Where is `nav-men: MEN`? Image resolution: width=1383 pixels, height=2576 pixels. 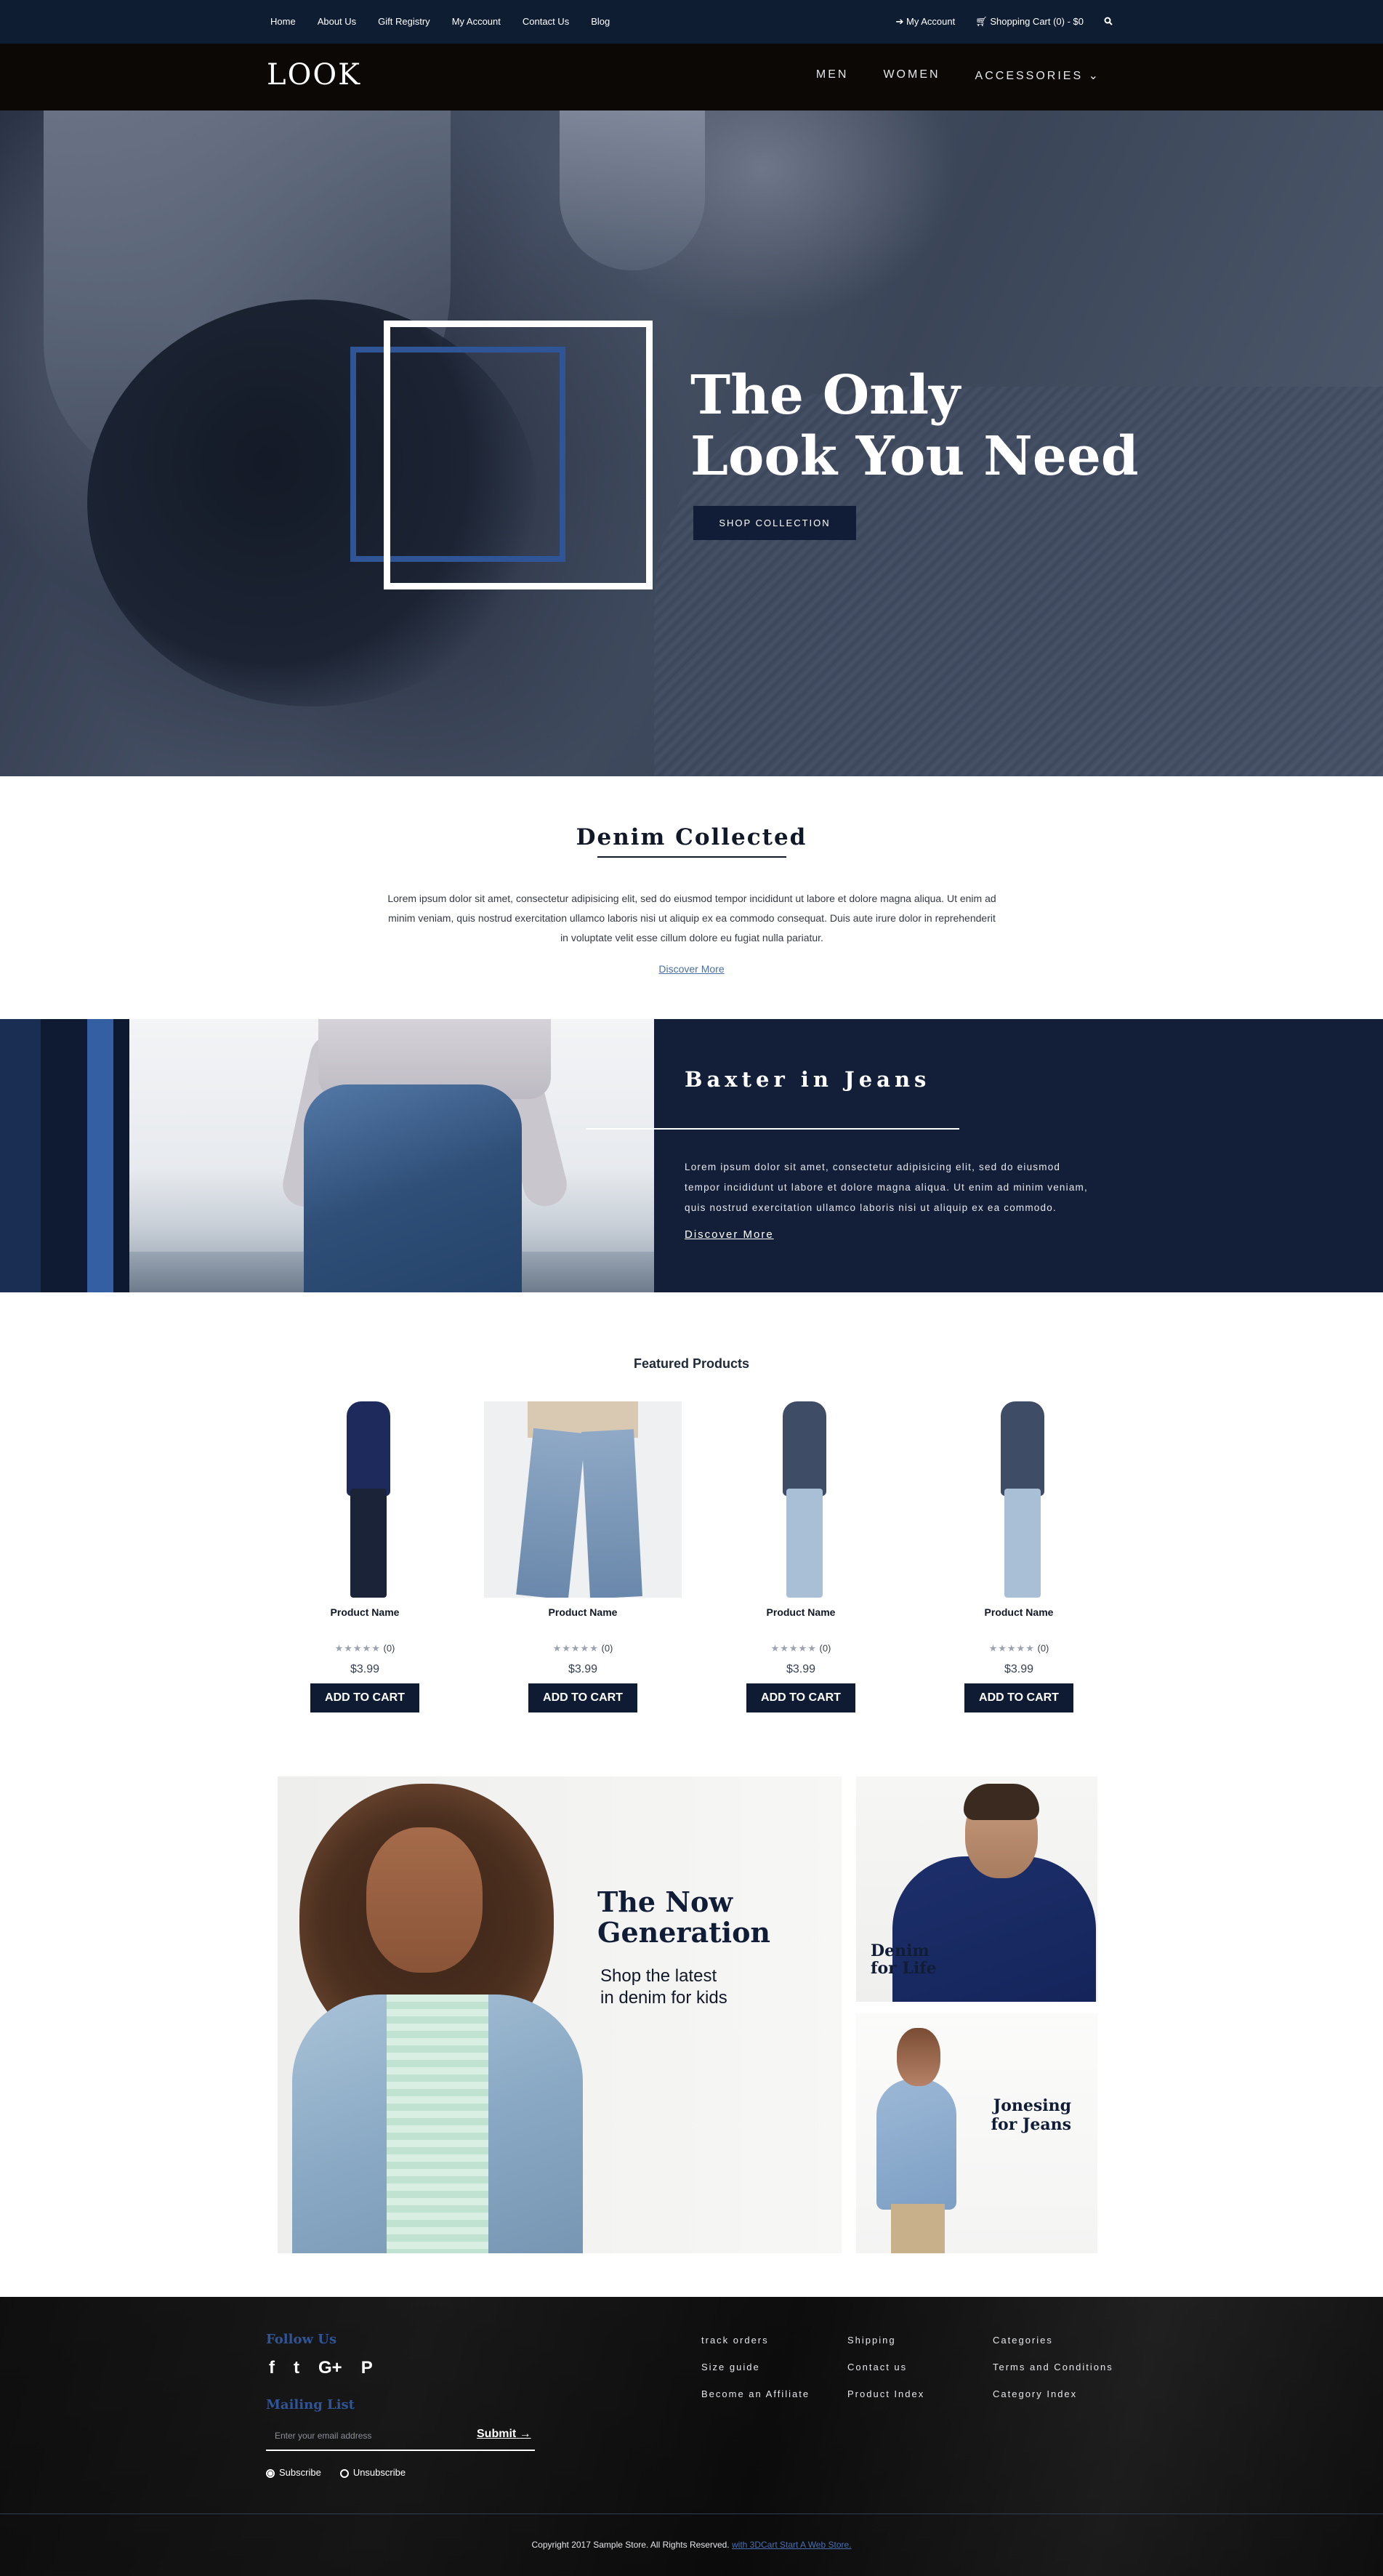 nav-men: MEN is located at coordinates (832, 75).